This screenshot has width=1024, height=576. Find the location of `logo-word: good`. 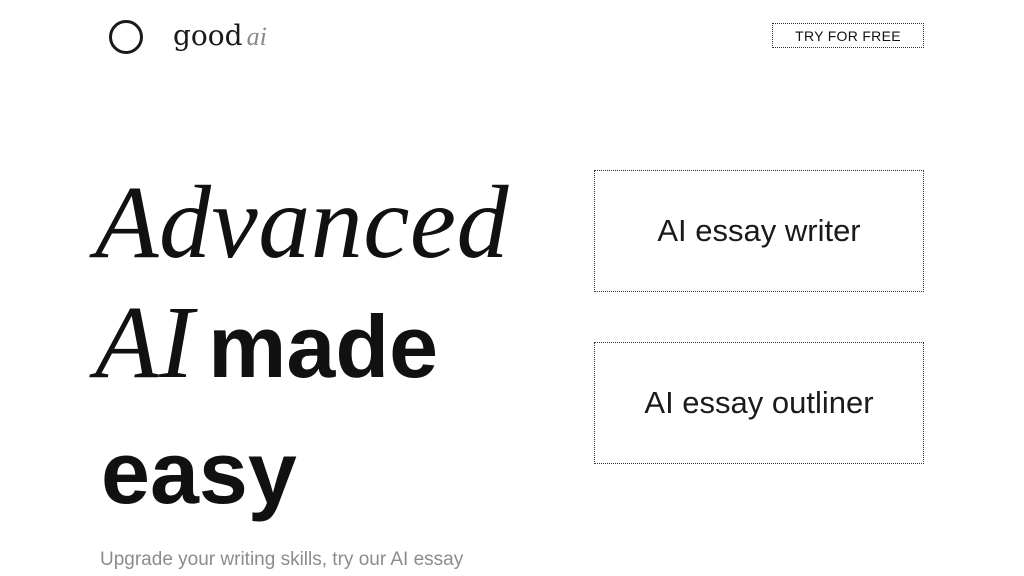

logo-word: good is located at coordinates (208, 35).